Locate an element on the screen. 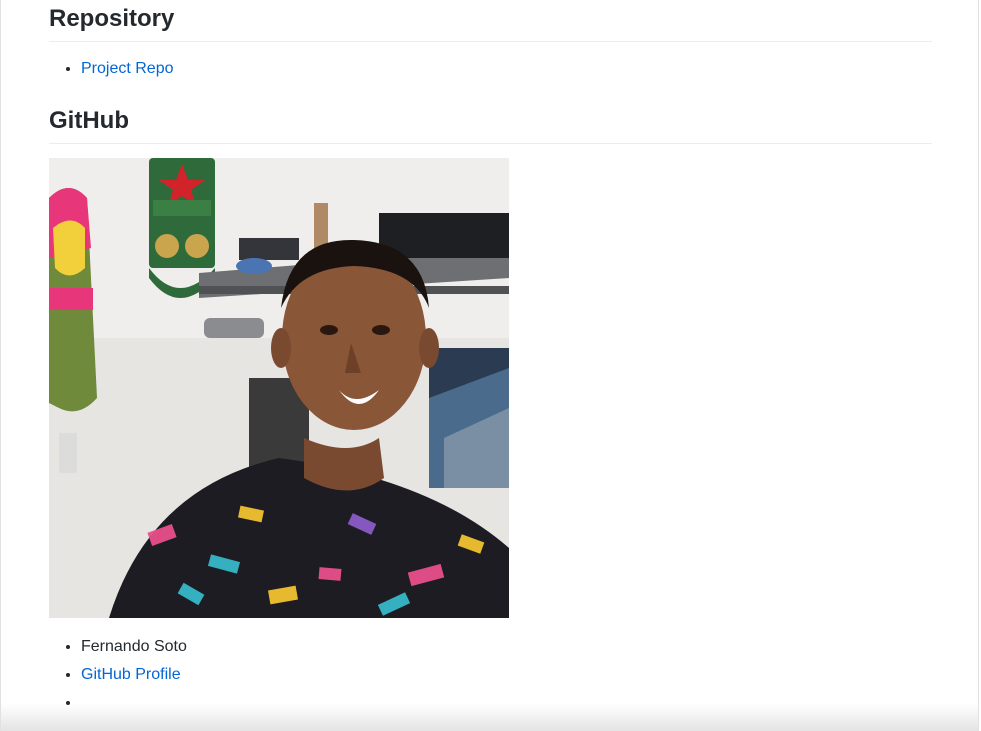  github-profile-link: GitHub Profile is located at coordinates (131, 674).